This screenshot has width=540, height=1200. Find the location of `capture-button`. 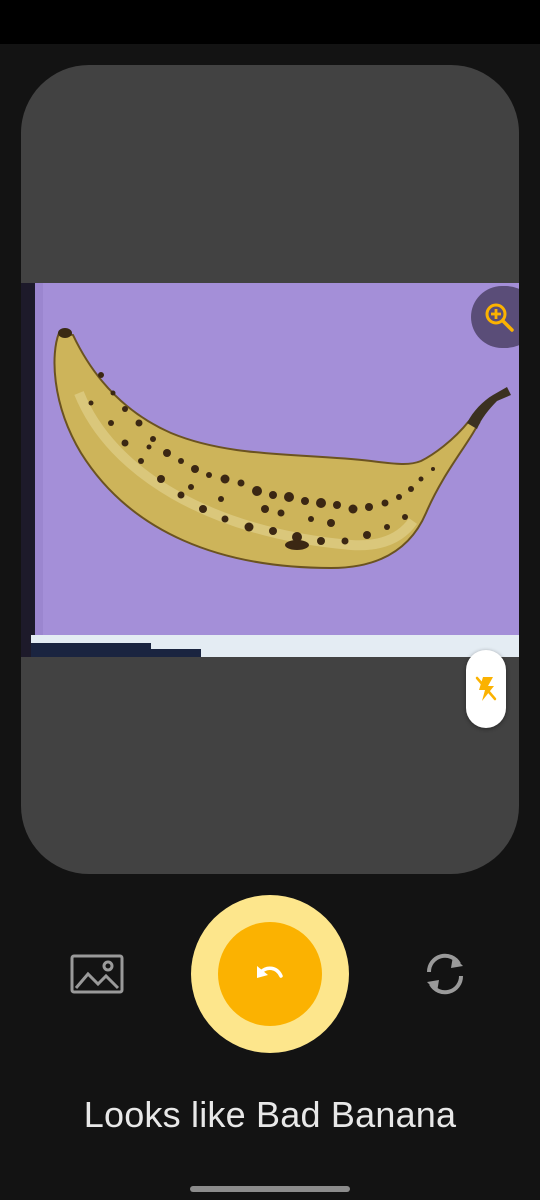

capture-button is located at coordinates (270, 974).